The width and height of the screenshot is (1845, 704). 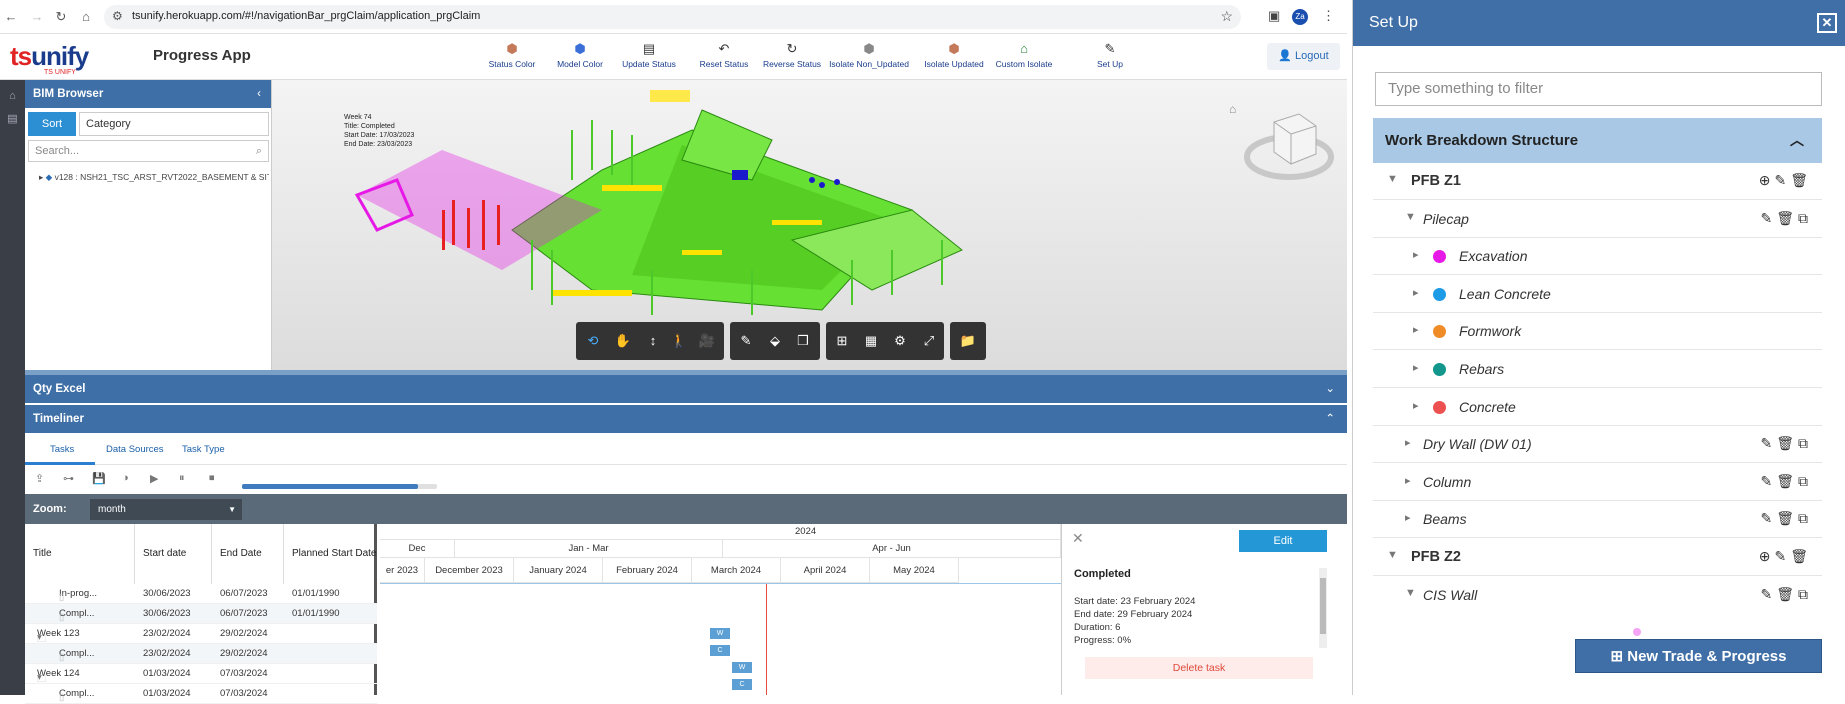 What do you see at coordinates (869, 55) in the screenshot?
I see `toolbar-isolate-non-updated-button: ⬢ Isolate Non_Updated` at bounding box center [869, 55].